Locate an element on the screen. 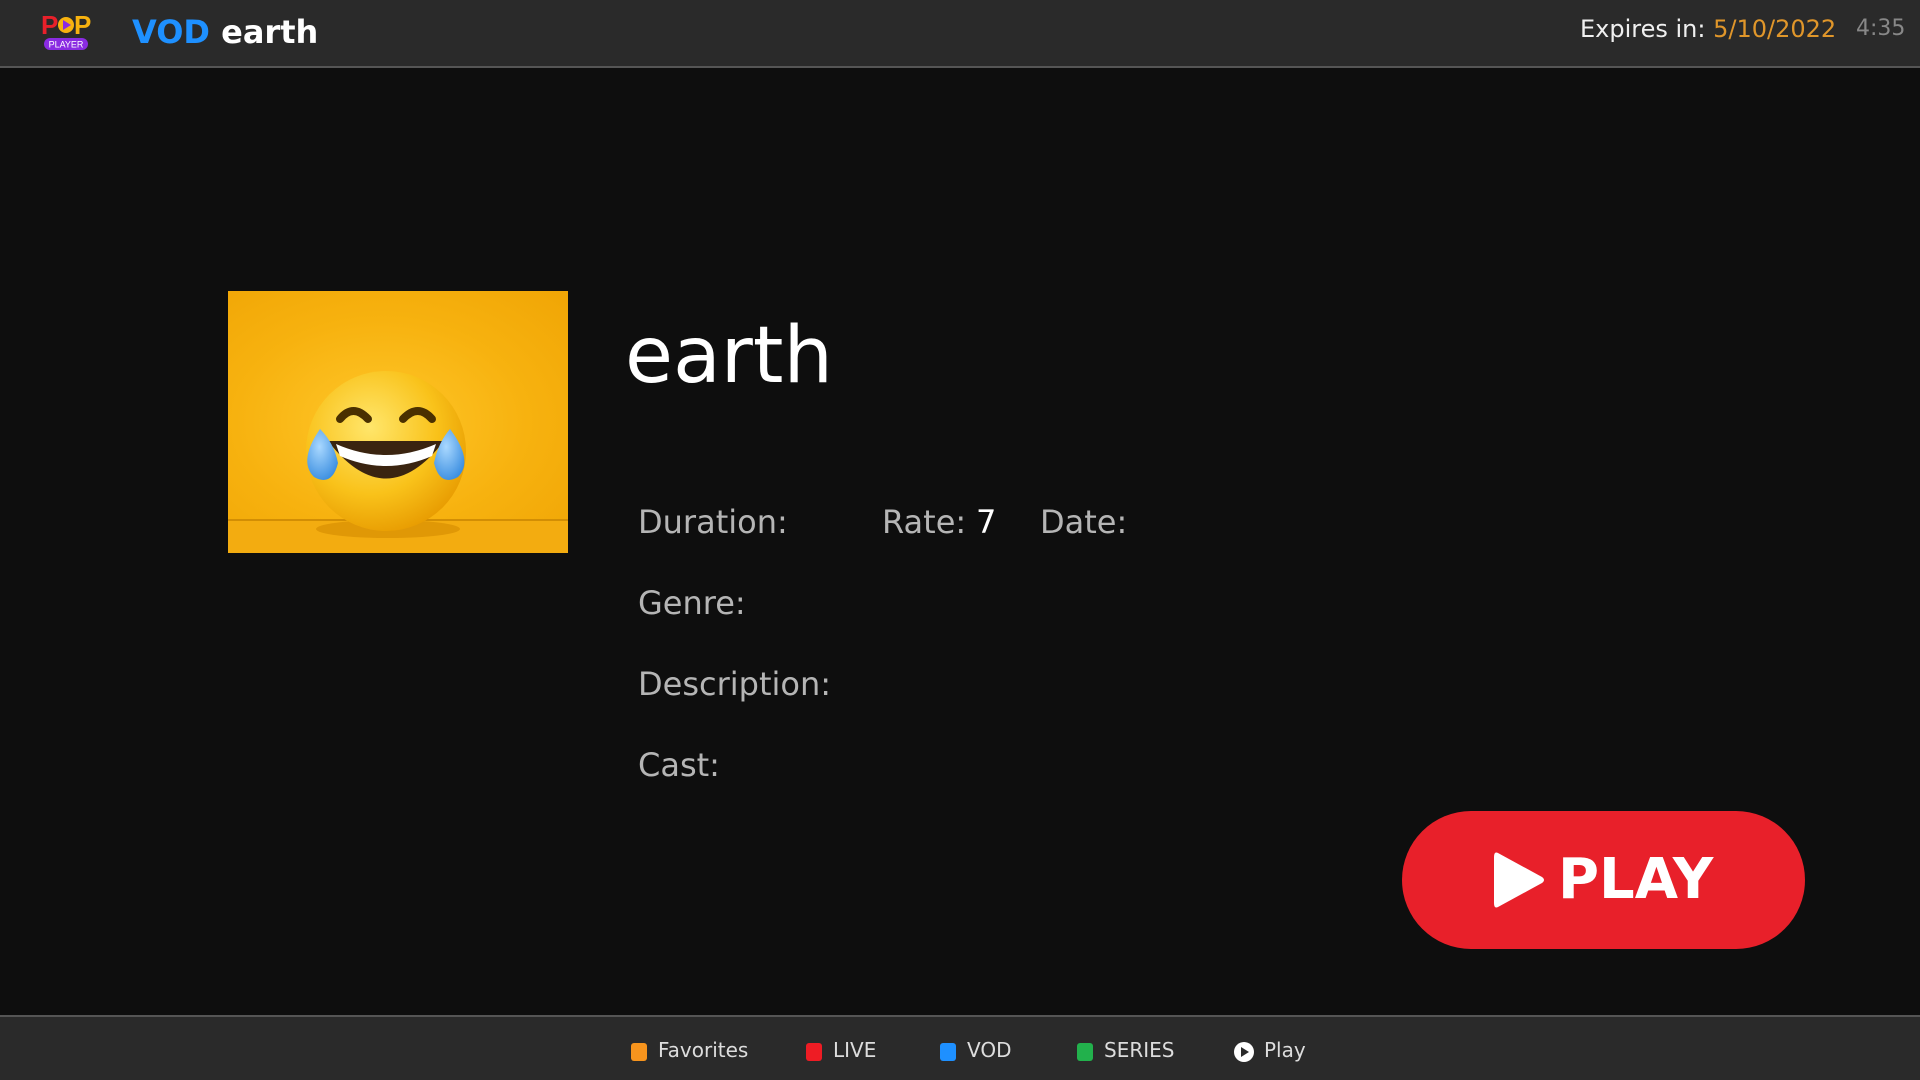 This screenshot has width=1920, height=1080. play-circle-icon is located at coordinates (1244, 1052).